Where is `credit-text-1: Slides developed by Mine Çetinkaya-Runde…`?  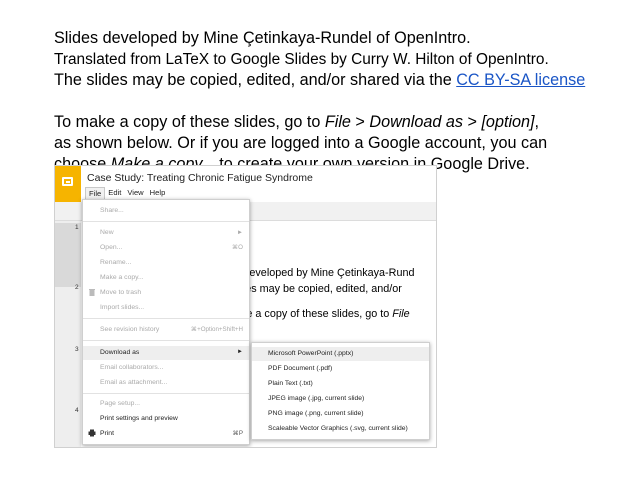 credit-text-1: Slides developed by Mine Çetinkaya-Runde… is located at coordinates (262, 38).